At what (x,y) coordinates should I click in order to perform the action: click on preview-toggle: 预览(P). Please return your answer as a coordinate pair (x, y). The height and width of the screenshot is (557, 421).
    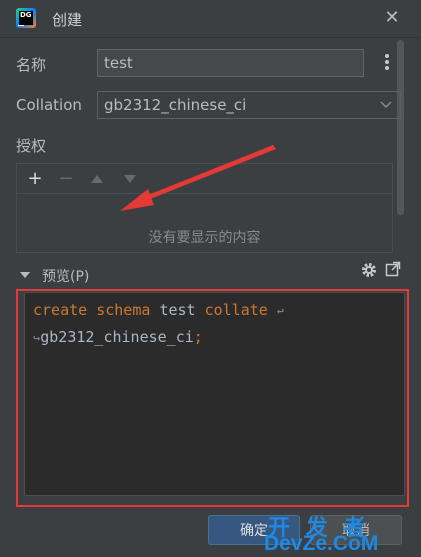
    Looking at the image, I should click on (211, 276).